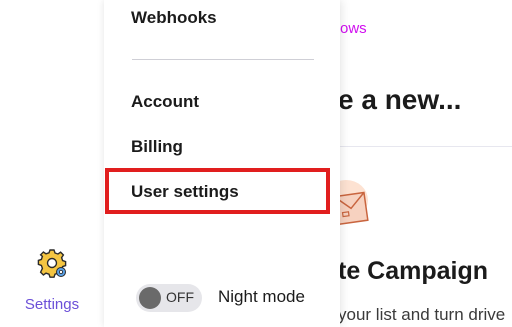 This screenshot has width=512, height=327. I want to click on night-mode-row: OFF Night mode, so click(236, 298).